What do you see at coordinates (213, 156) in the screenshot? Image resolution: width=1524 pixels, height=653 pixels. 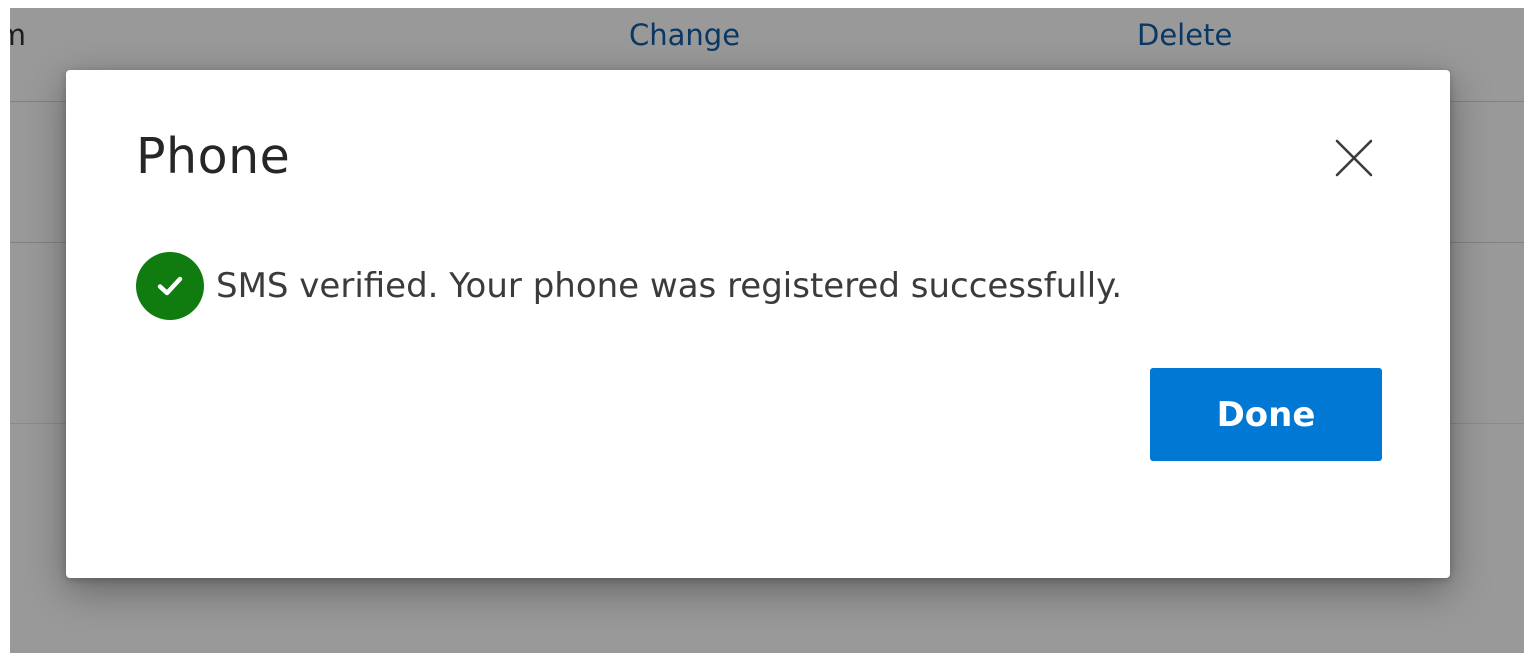 I see `dialog-title: Phone` at bounding box center [213, 156].